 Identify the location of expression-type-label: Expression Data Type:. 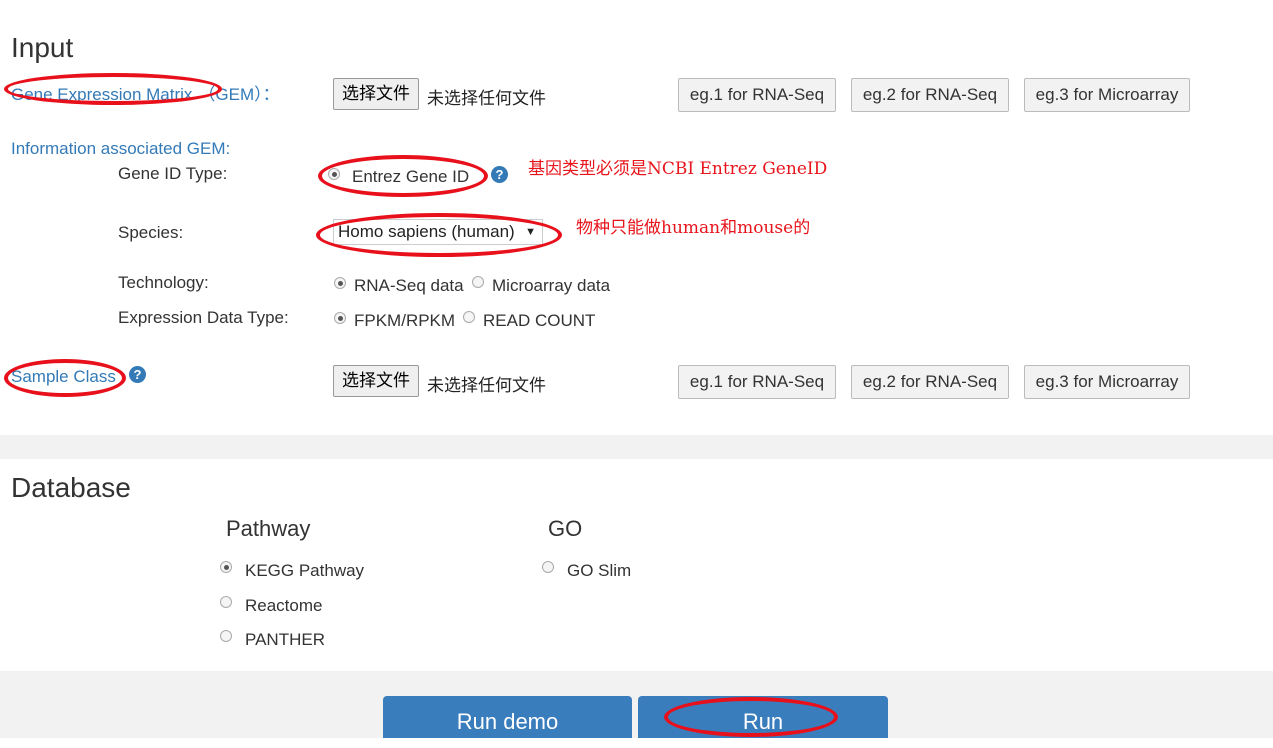
(203, 317).